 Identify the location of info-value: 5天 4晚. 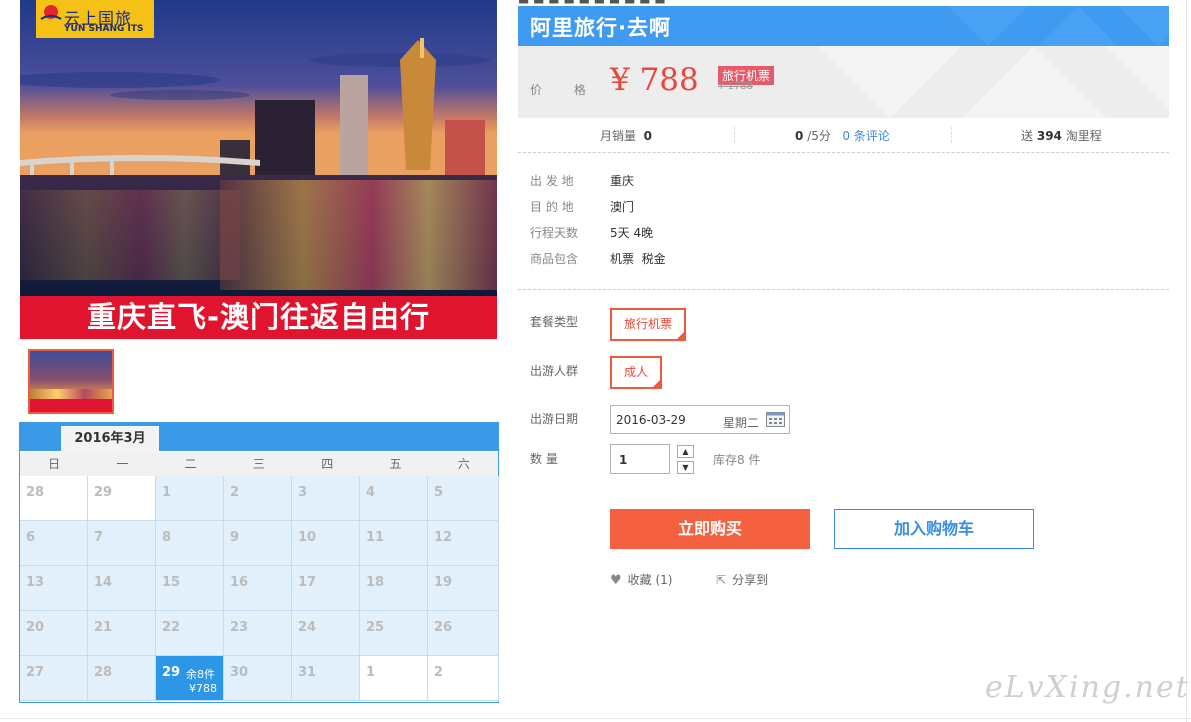
(632, 233).